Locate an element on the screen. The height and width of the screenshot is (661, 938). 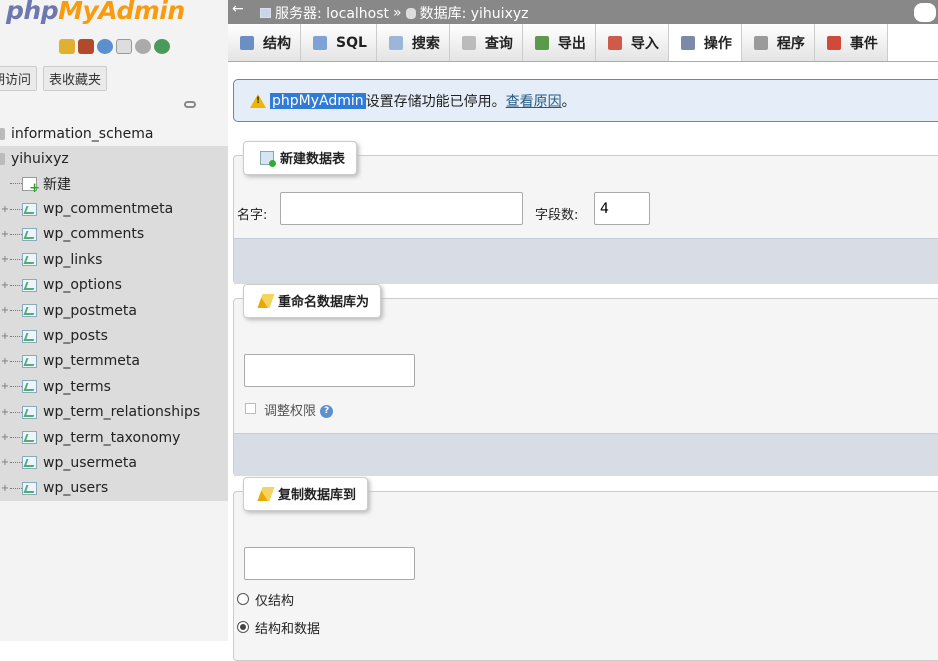
clock-icon is located at coordinates (833, 42).